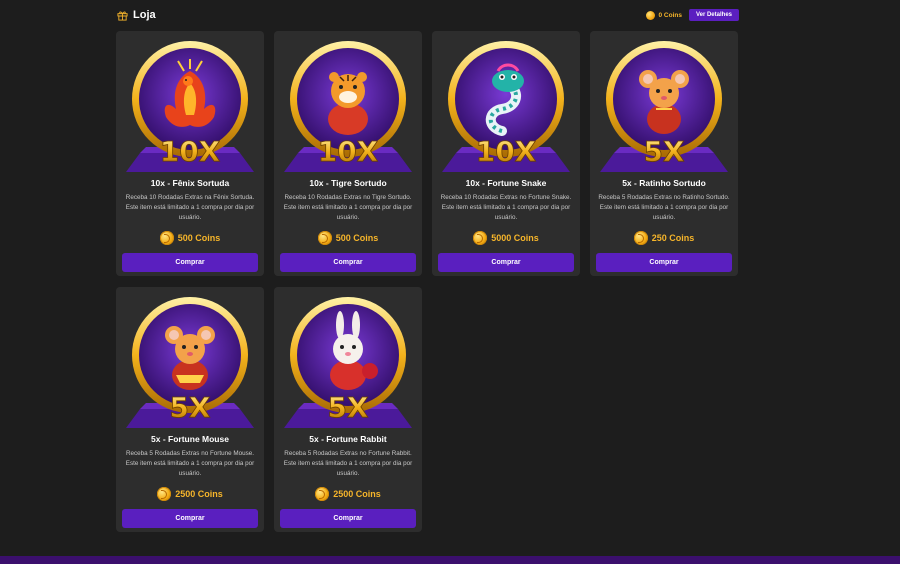 The image size is (900, 564). I want to click on shop-title-group: Loja, so click(136, 15).